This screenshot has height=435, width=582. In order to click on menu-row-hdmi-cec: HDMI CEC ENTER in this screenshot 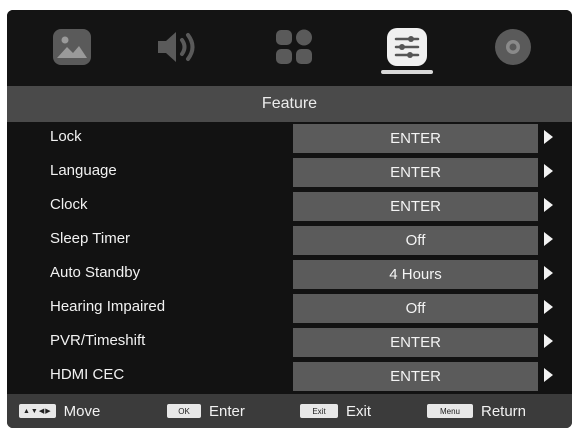, I will do `click(289, 375)`.